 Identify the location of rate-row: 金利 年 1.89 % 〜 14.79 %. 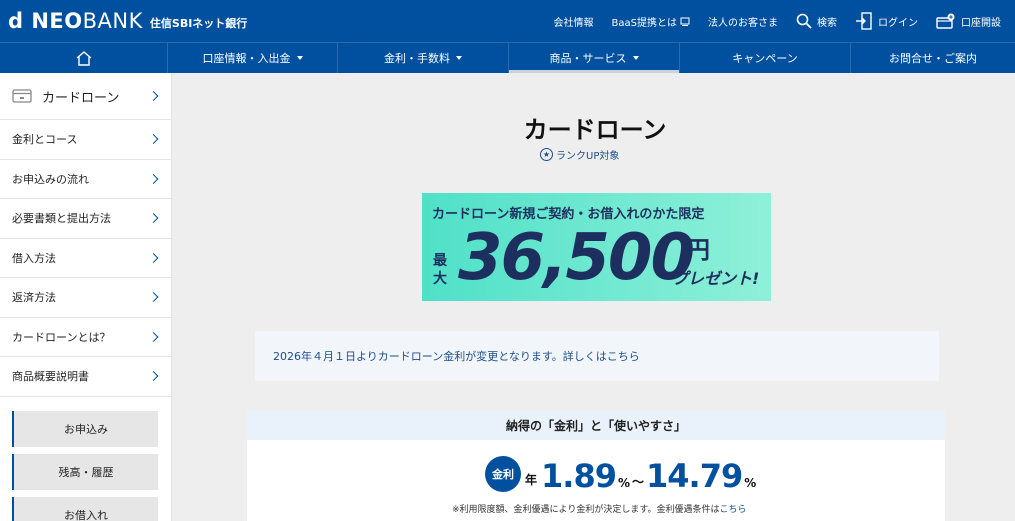
(621, 474).